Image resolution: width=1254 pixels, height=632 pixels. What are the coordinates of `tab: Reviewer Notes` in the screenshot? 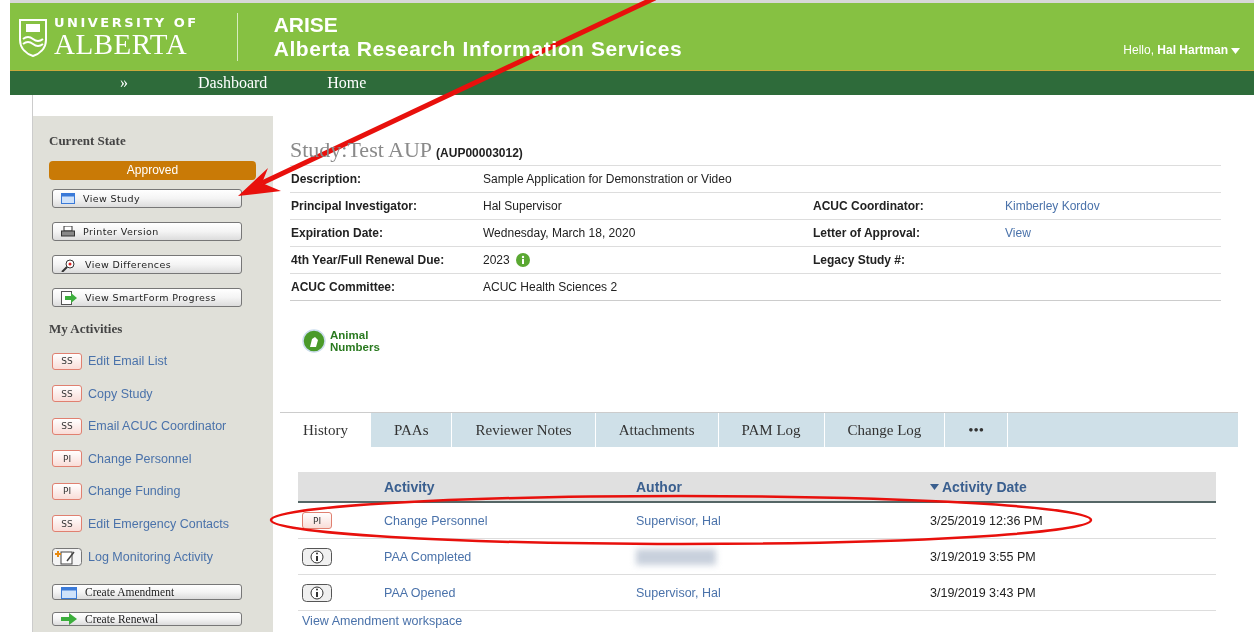 It's located at (524, 430).